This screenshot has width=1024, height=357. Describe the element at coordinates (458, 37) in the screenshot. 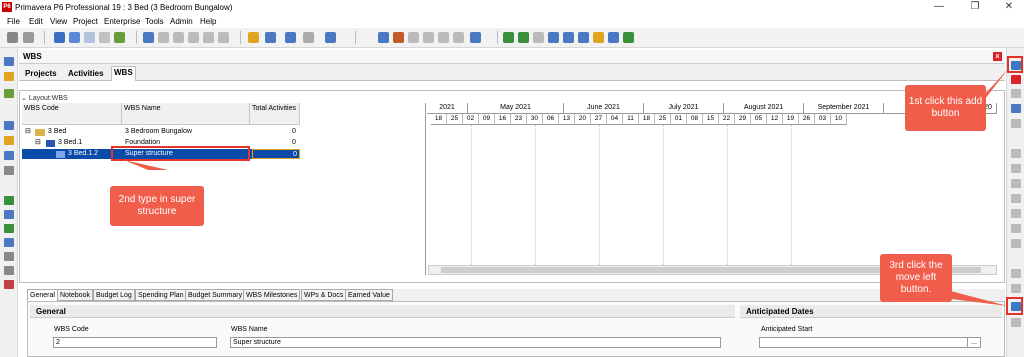

I see `summarize-icon` at that location.